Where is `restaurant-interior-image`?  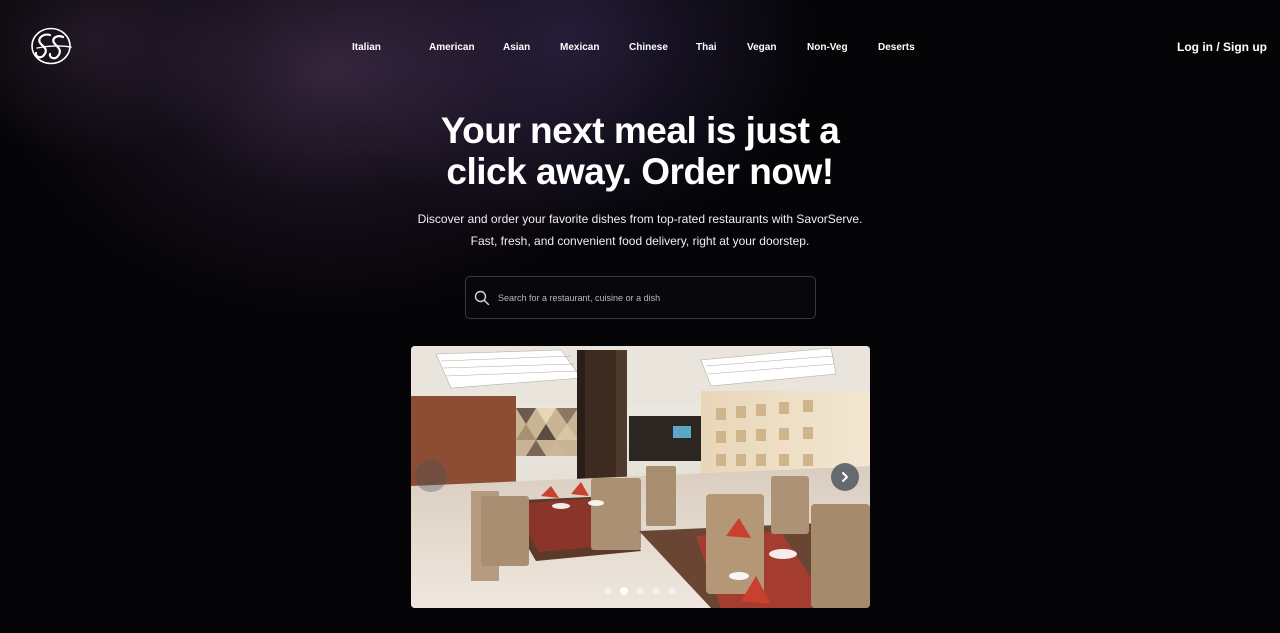
restaurant-interior-image is located at coordinates (640, 477).